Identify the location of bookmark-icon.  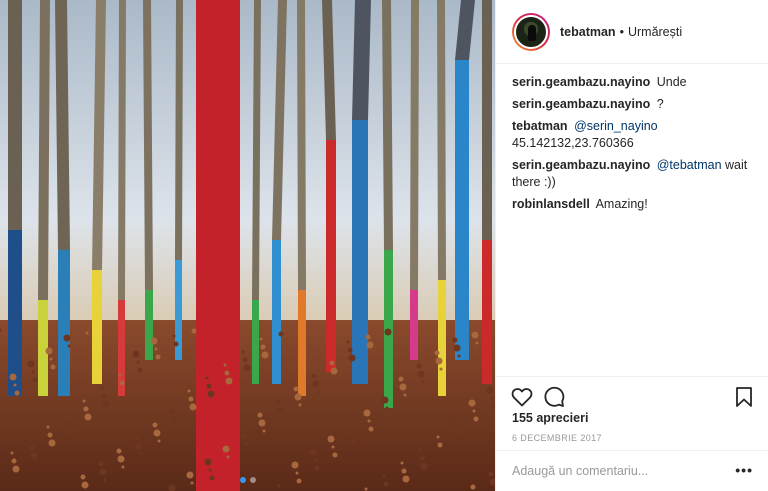
(744, 397).